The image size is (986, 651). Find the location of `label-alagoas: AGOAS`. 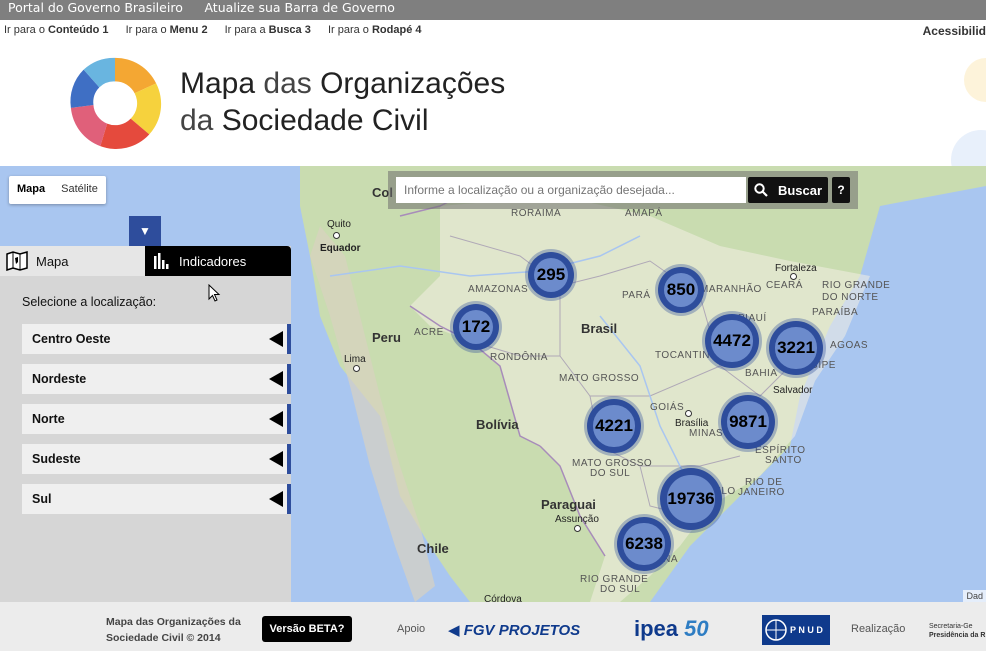

label-alagoas: AGOAS is located at coordinates (849, 345).